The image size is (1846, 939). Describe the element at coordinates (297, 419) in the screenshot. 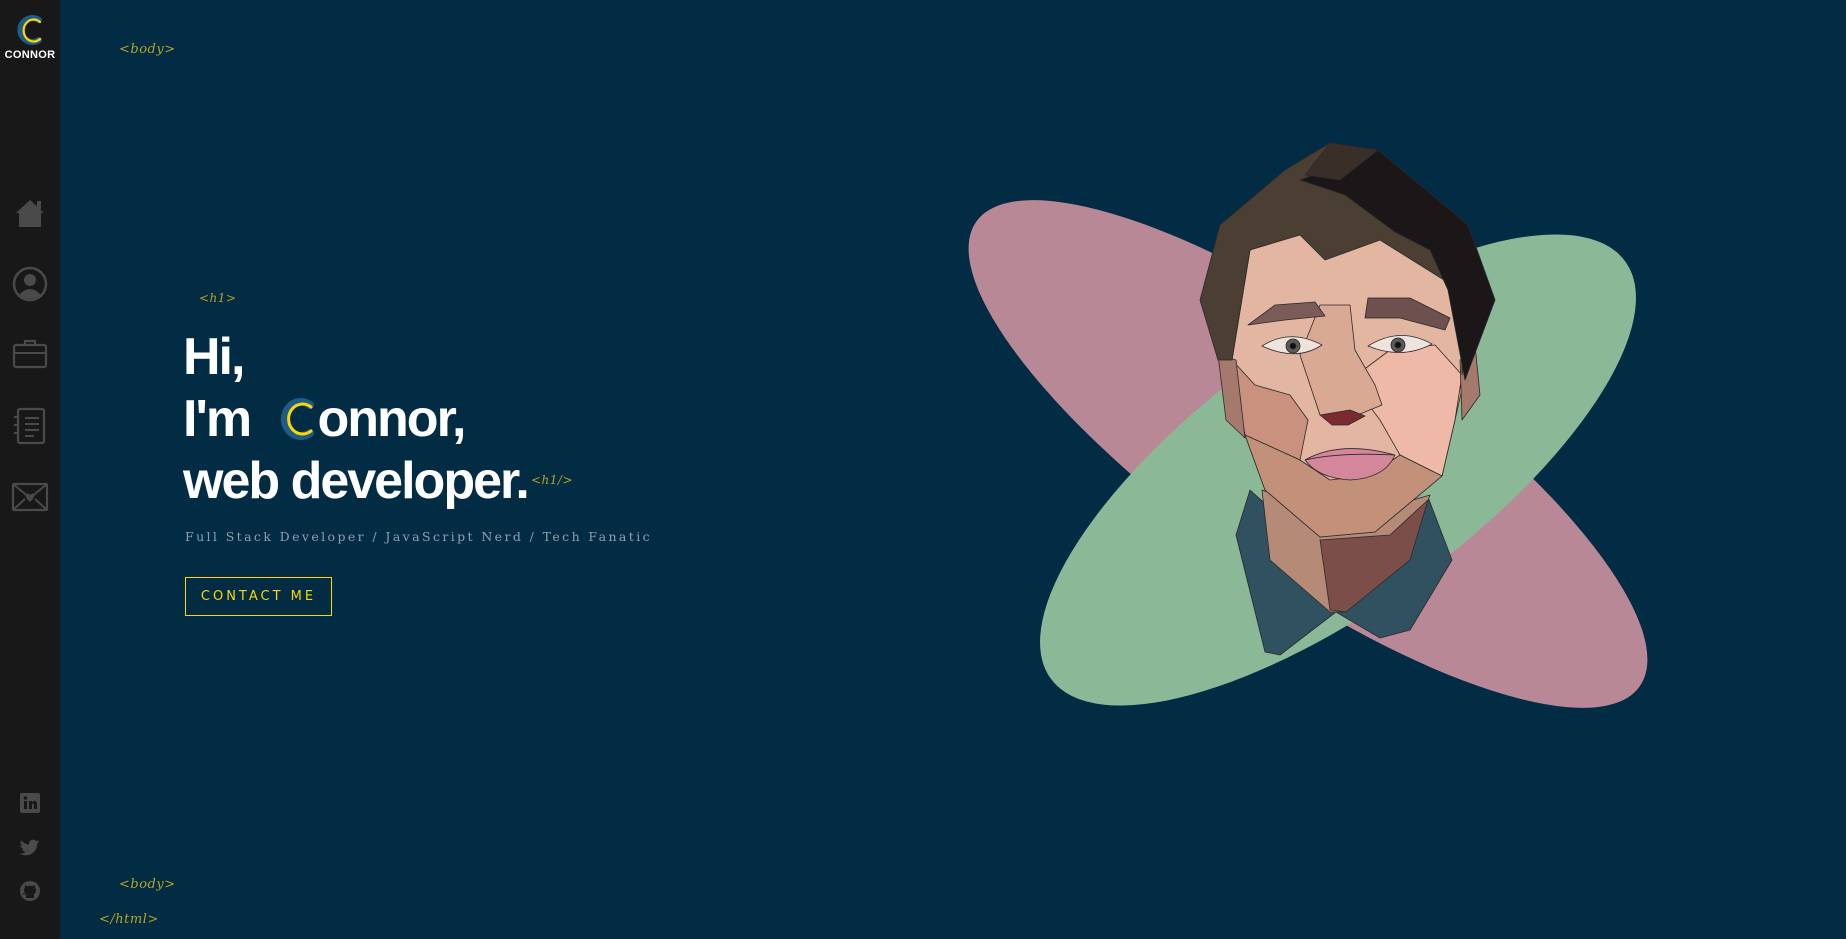

I see `hero-logo-c-icon` at that location.